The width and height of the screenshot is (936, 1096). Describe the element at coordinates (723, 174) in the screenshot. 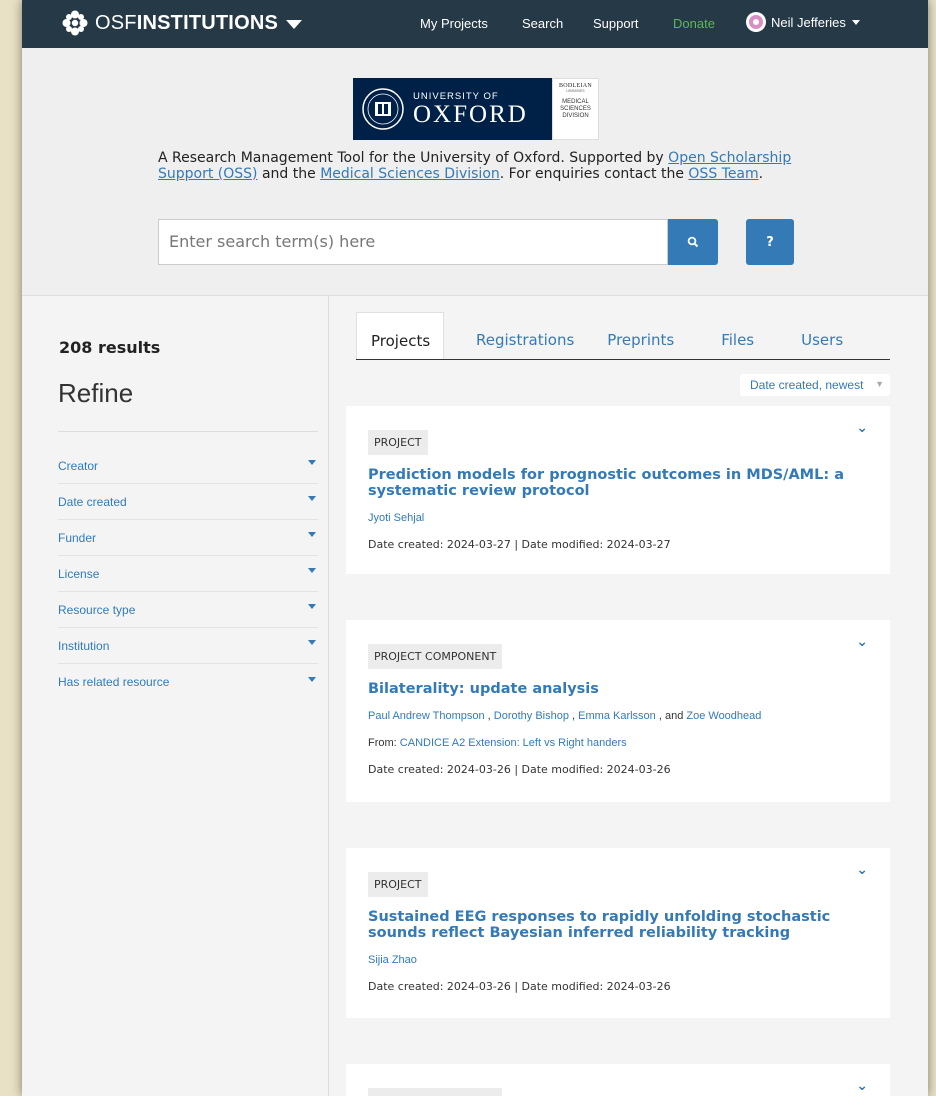

I see `oss-team-link: OSS Team` at that location.